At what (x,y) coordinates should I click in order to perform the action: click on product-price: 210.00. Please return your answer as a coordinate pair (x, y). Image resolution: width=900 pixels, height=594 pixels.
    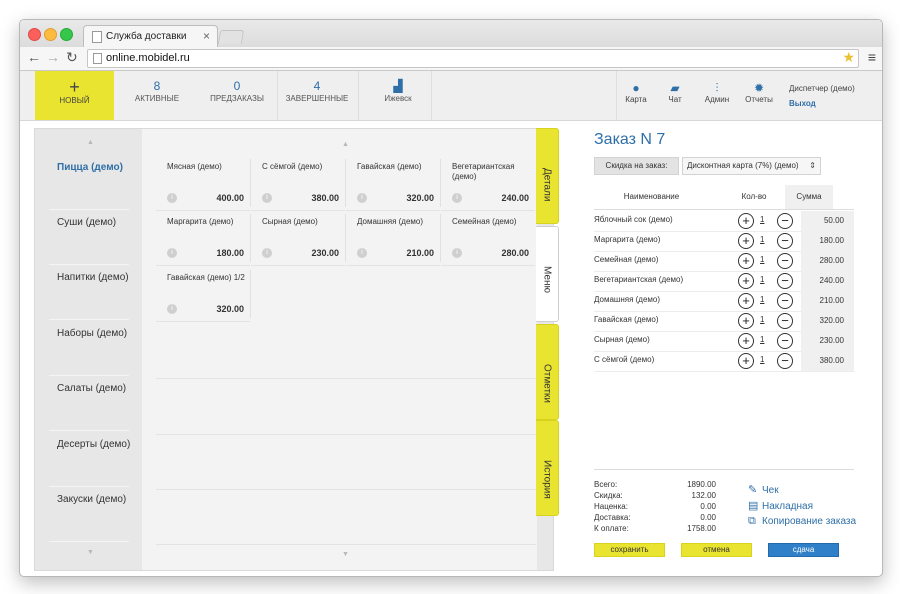
    Looking at the image, I should click on (420, 253).